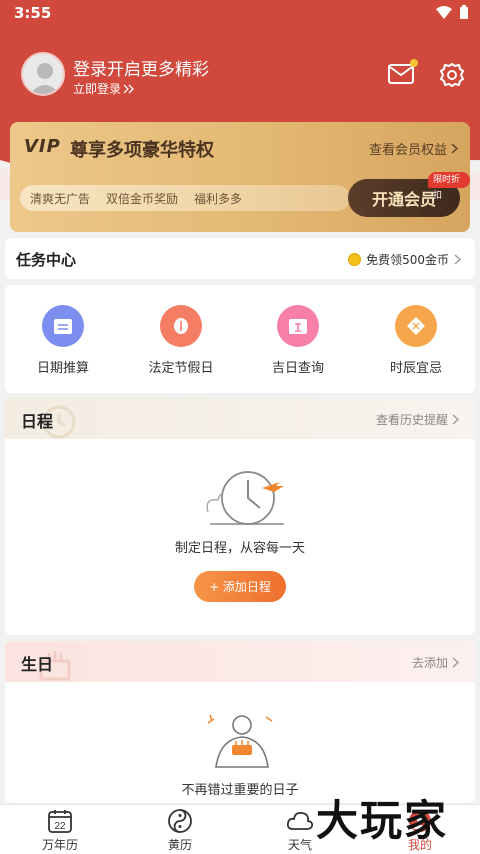 This screenshot has height=854, width=480. Describe the element at coordinates (240, 418) in the screenshot. I see `schedule-header: 日程 查看历史提醒` at that location.